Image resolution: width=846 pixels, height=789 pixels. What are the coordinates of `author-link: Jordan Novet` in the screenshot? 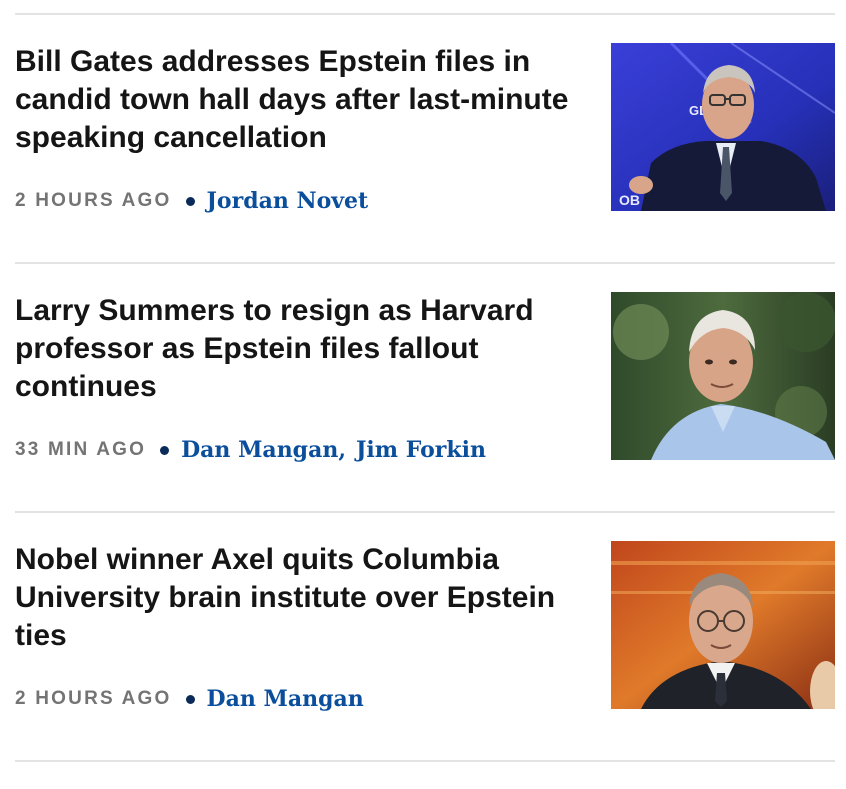 It's located at (288, 201).